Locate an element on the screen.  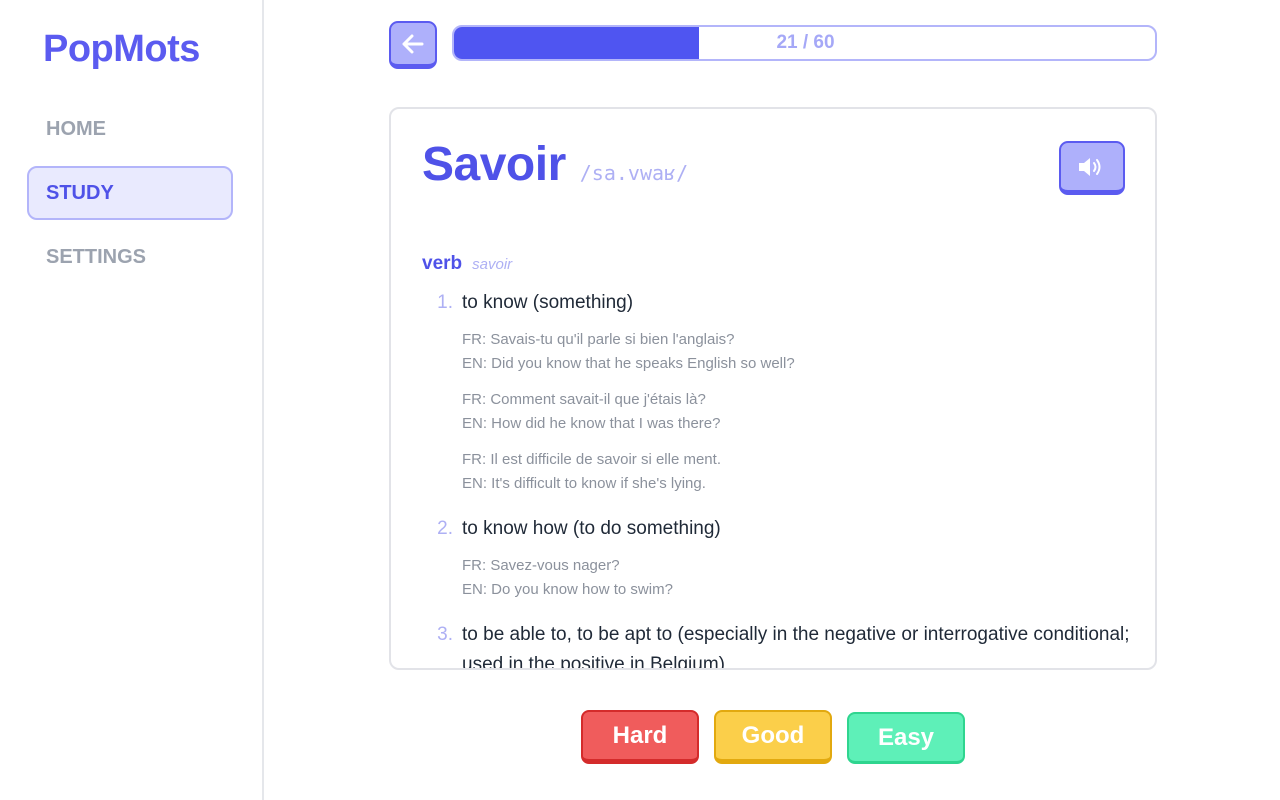
back-button is located at coordinates (413, 45).